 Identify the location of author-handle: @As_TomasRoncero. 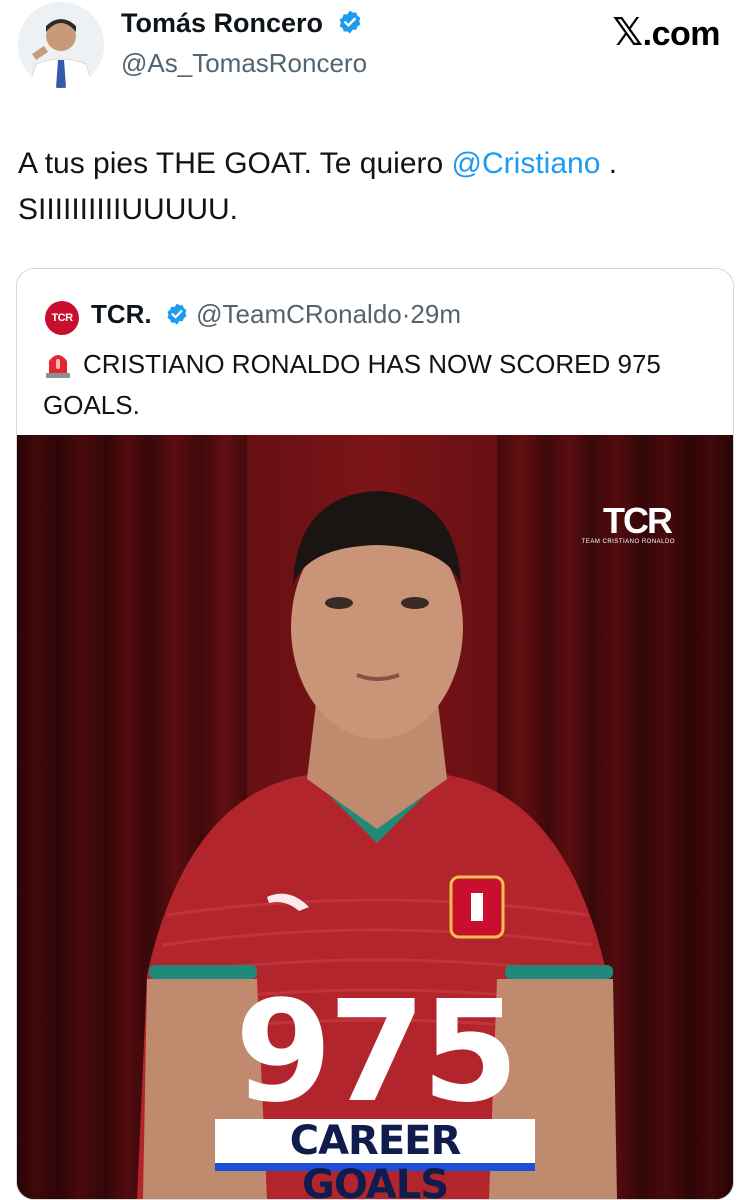
(244, 63).